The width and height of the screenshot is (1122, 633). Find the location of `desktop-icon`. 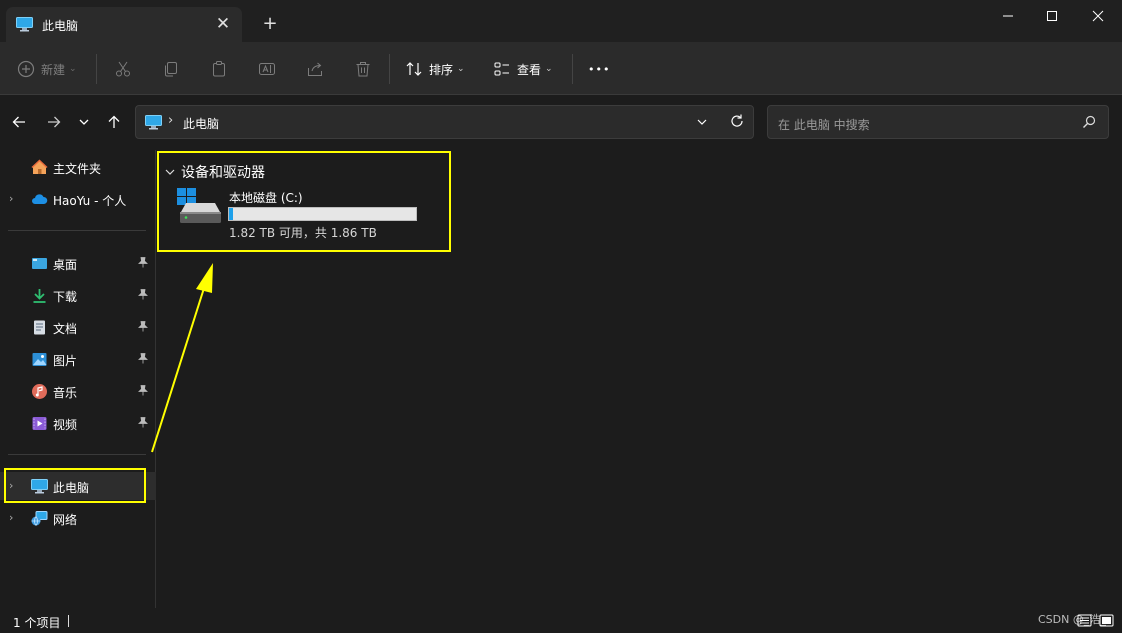

desktop-icon is located at coordinates (39, 263).